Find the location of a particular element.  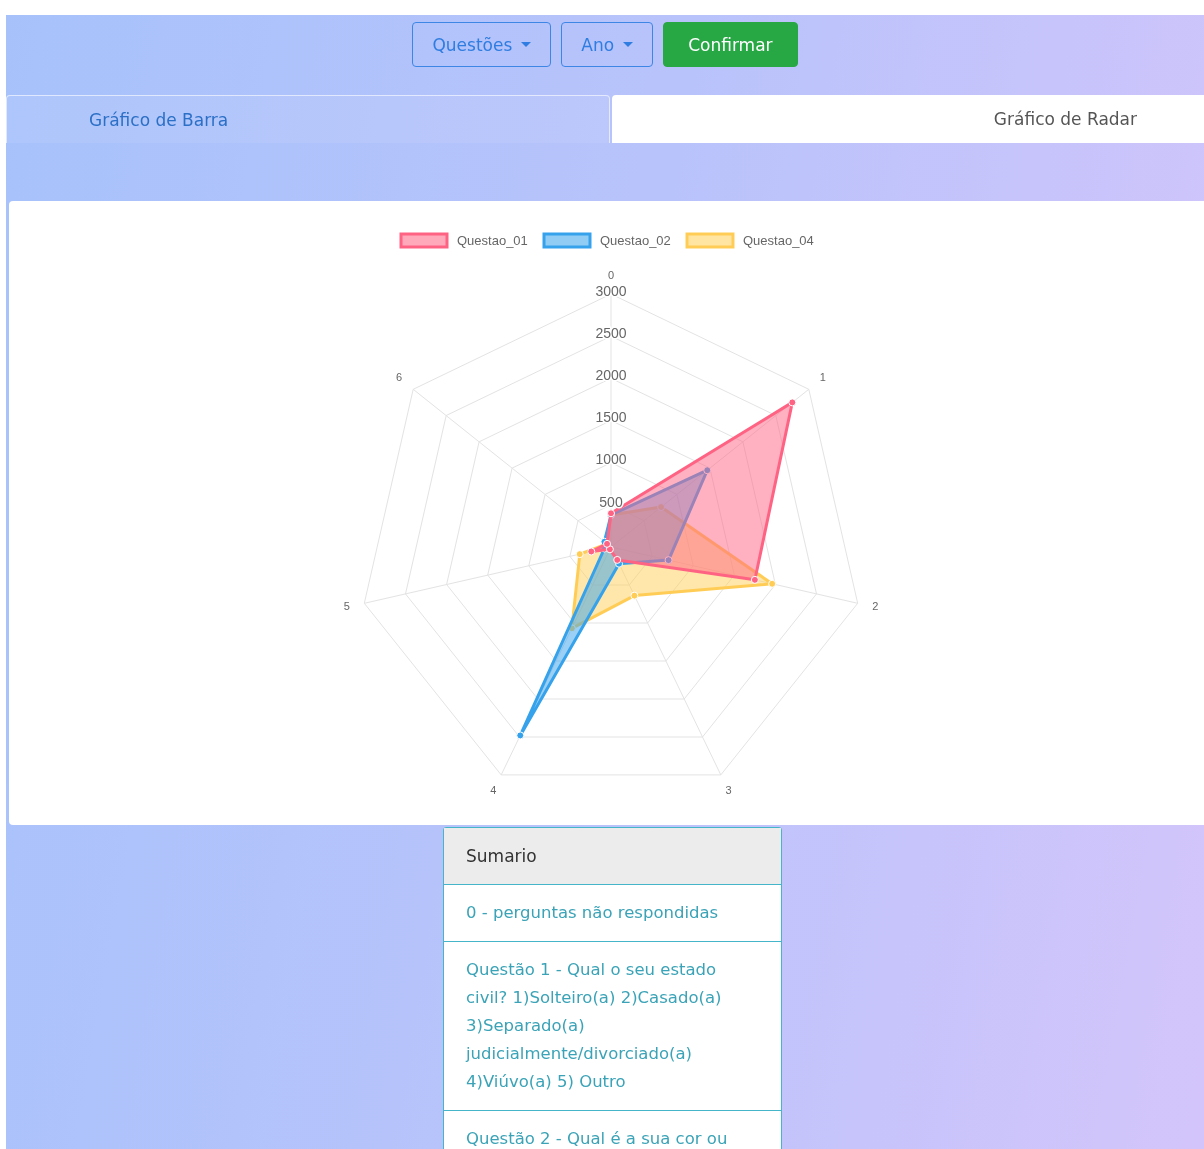

tab: Gráfico de Radar is located at coordinates (908, 119).